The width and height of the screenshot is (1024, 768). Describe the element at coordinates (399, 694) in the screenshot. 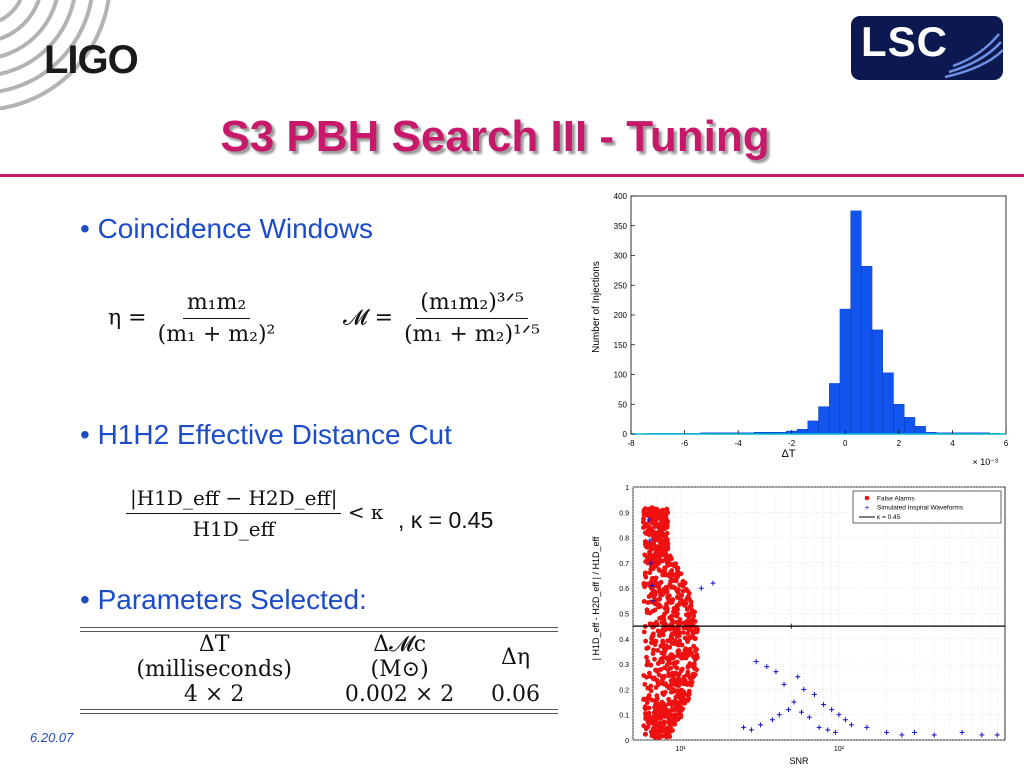

I see `value-delta-mc: 0.002 × 2` at that location.